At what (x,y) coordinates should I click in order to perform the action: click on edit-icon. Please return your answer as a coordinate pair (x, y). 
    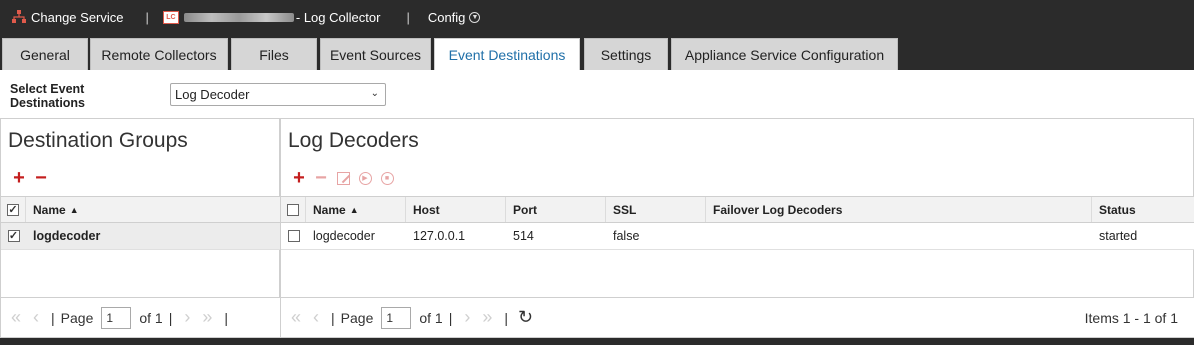
    Looking at the image, I should click on (343, 178).